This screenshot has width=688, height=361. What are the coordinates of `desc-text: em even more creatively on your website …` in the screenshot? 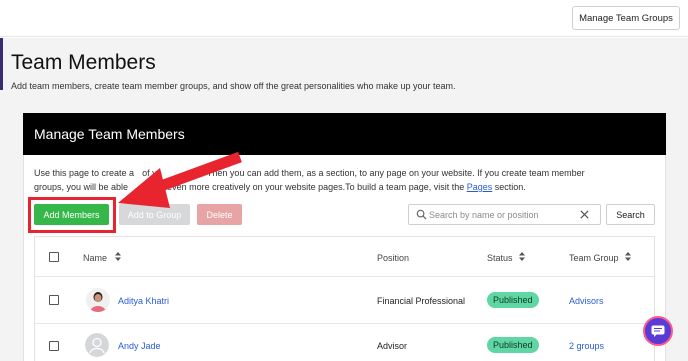 It's located at (309, 187).